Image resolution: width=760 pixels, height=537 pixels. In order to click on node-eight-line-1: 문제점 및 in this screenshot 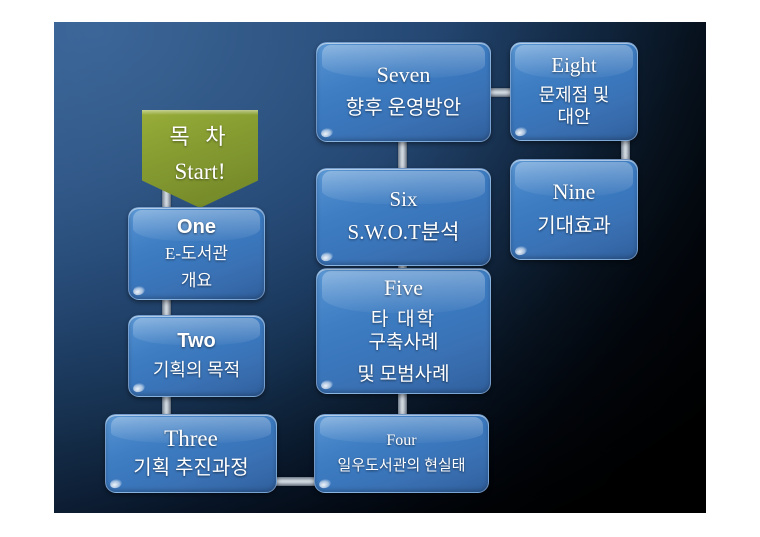, I will do `click(574, 94)`.